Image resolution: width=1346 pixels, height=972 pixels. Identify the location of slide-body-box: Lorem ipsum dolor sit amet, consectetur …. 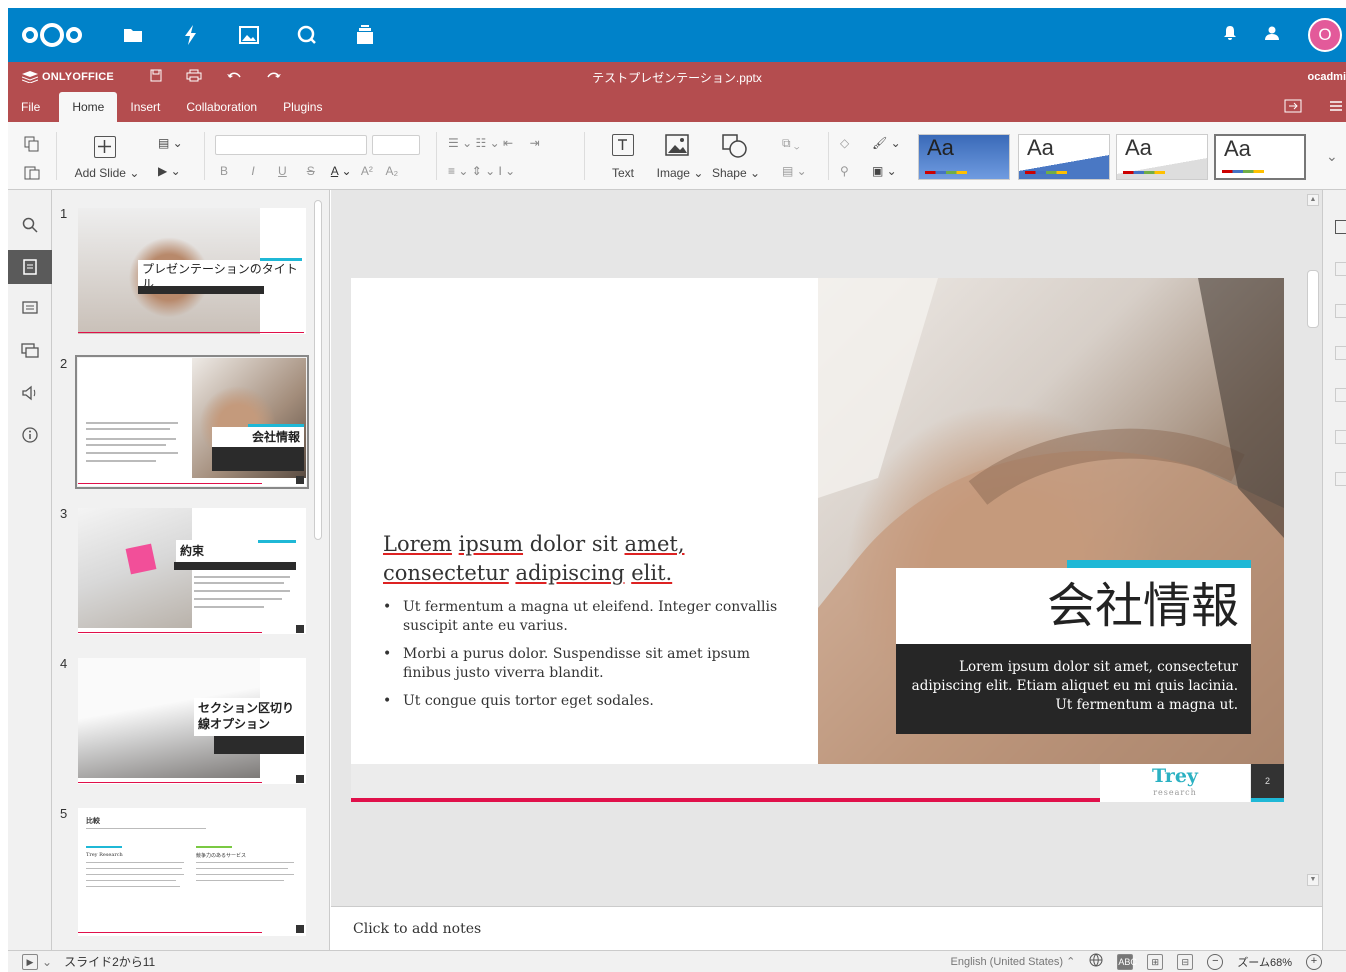
(1073, 689).